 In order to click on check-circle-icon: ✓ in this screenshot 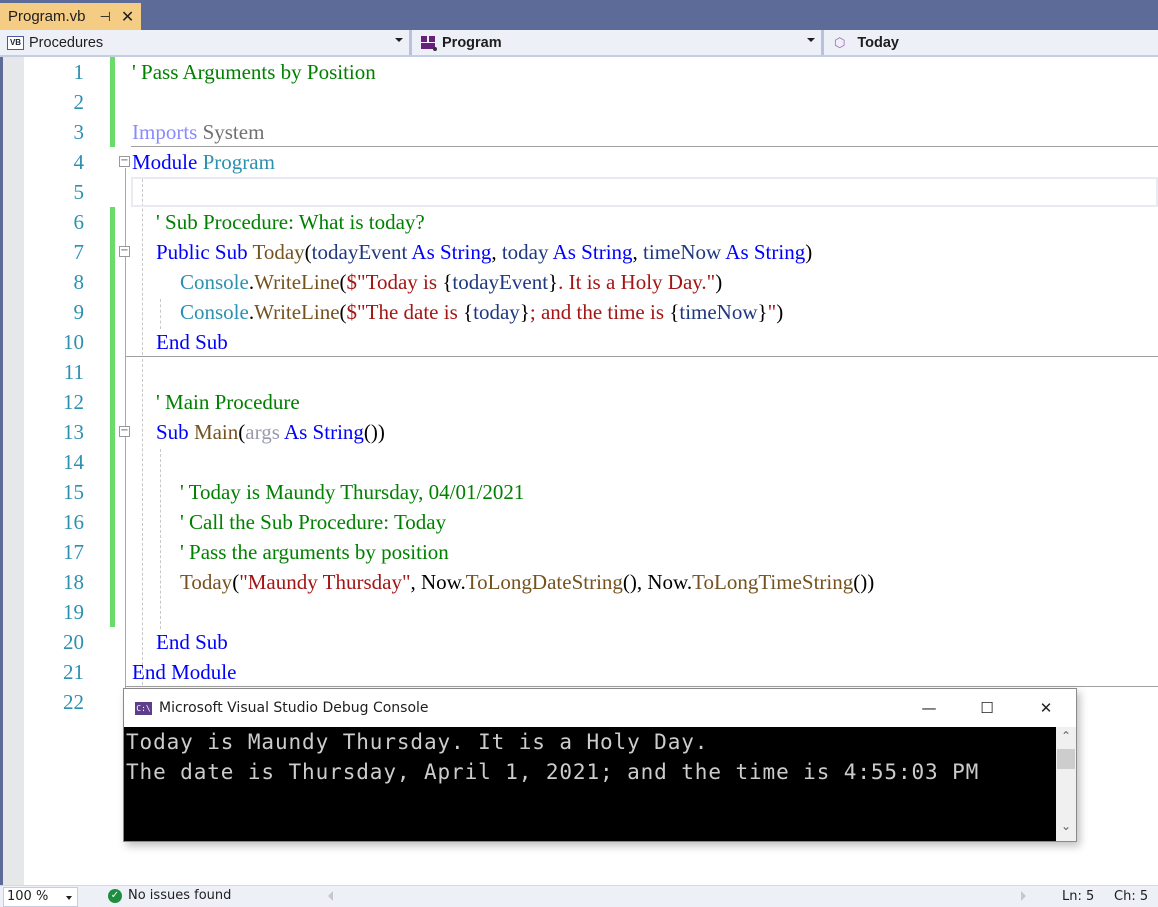, I will do `click(115, 895)`.